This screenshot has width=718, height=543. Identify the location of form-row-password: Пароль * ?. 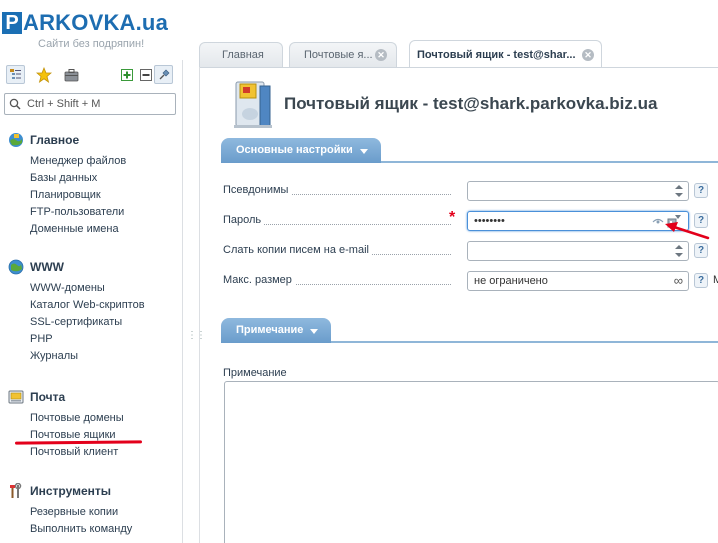
(470, 220).